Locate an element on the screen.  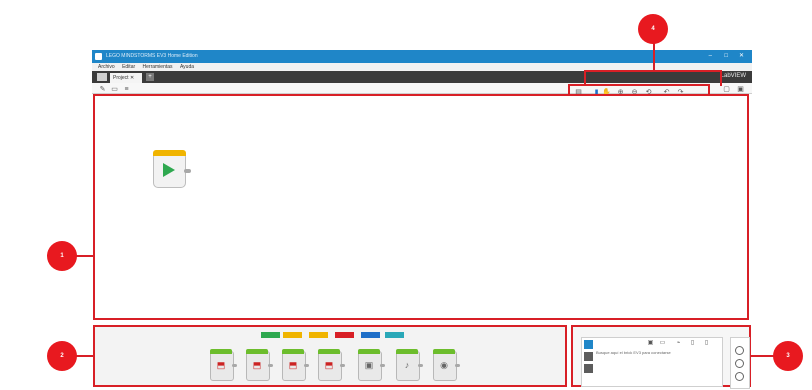
download-and-run-button is located at coordinates (739, 363).